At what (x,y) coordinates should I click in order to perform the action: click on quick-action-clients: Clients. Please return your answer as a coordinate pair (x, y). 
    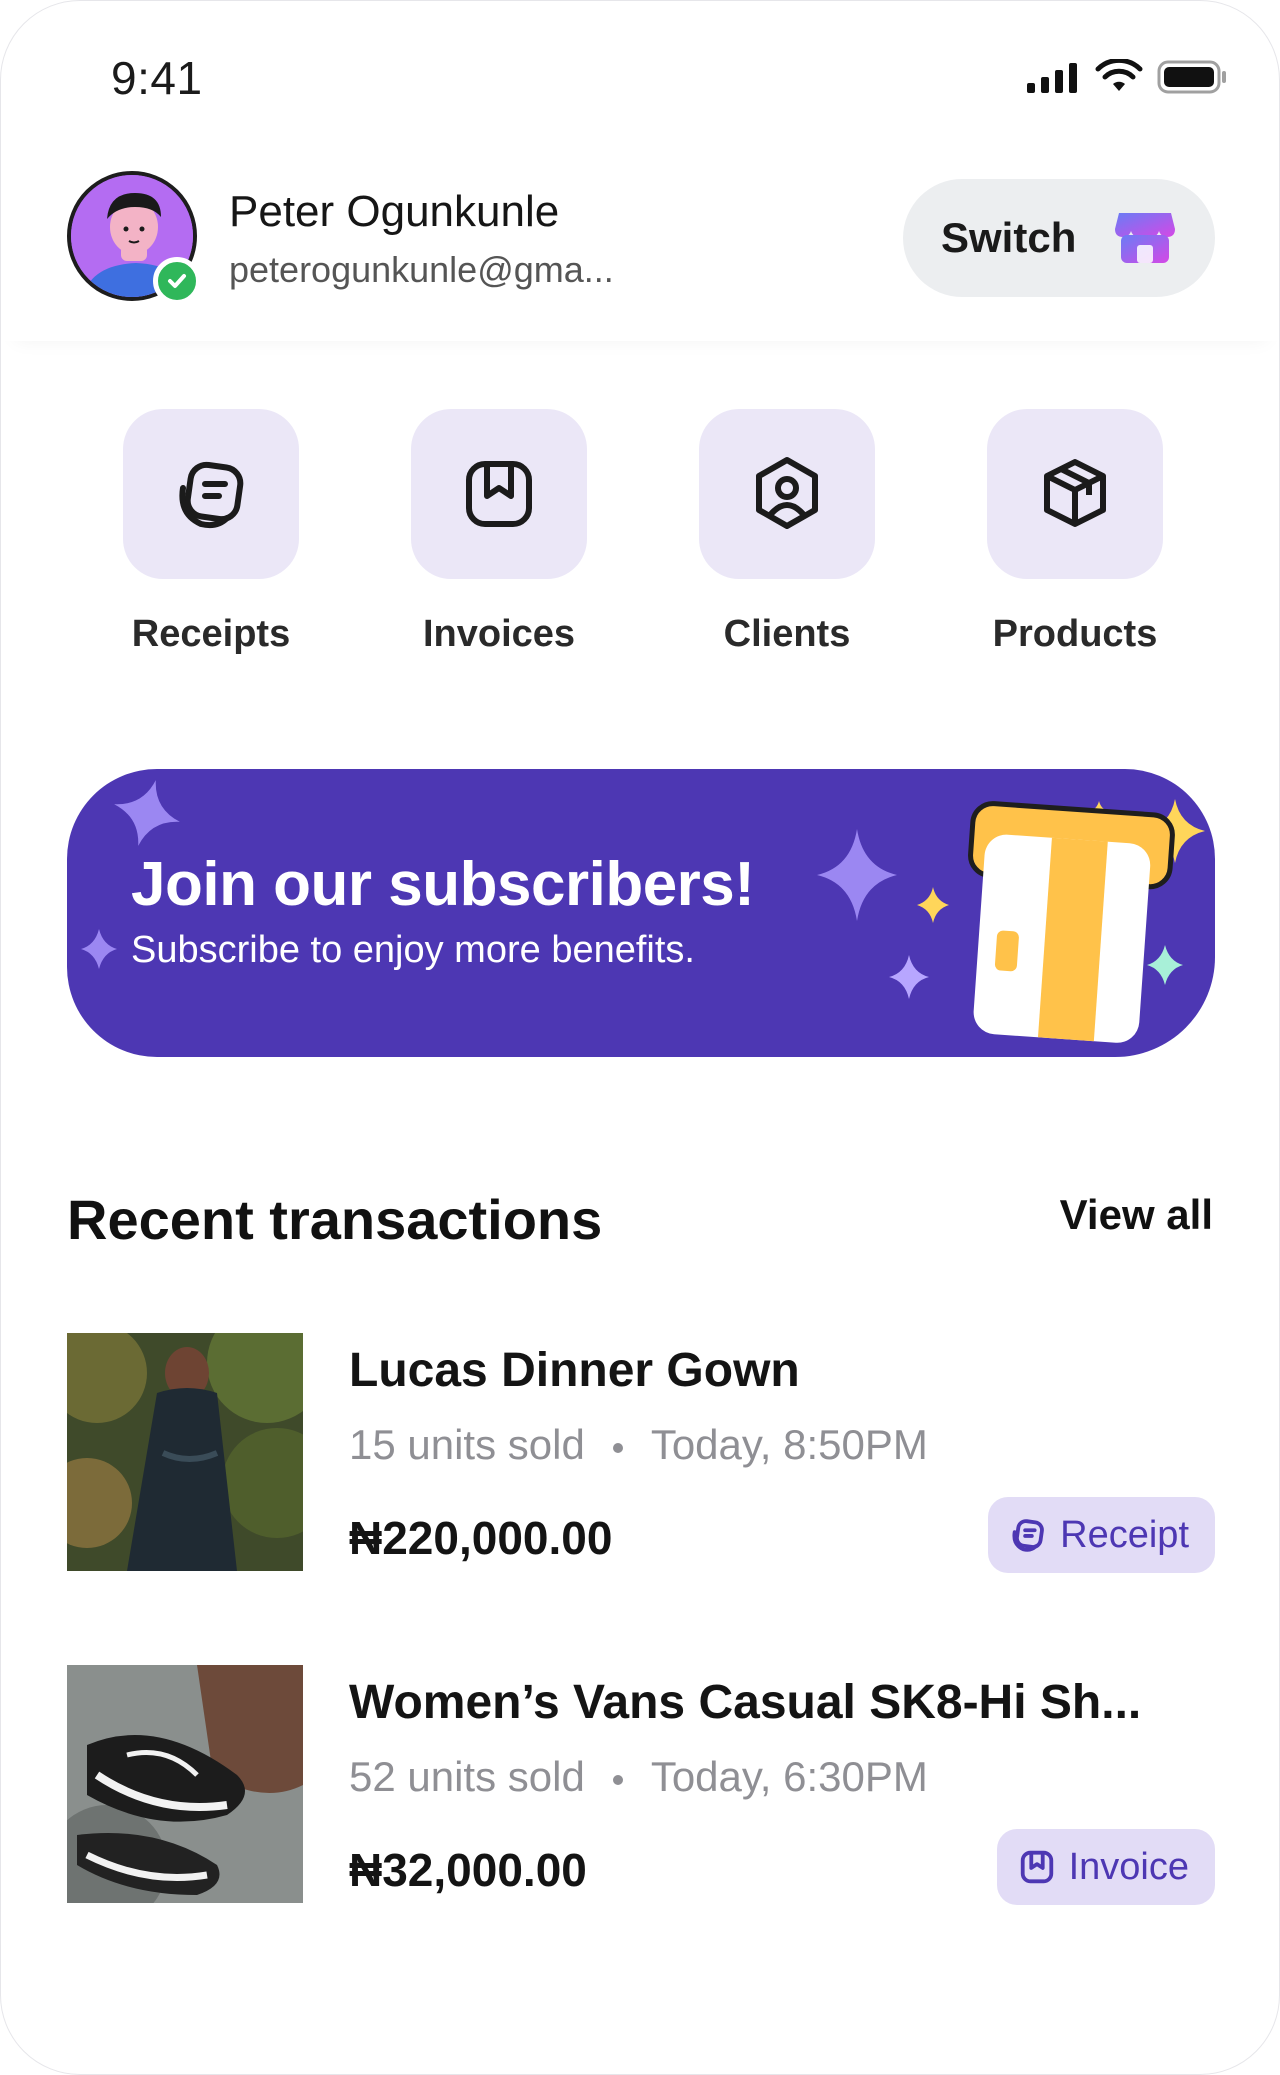
    Looking at the image, I should click on (787, 532).